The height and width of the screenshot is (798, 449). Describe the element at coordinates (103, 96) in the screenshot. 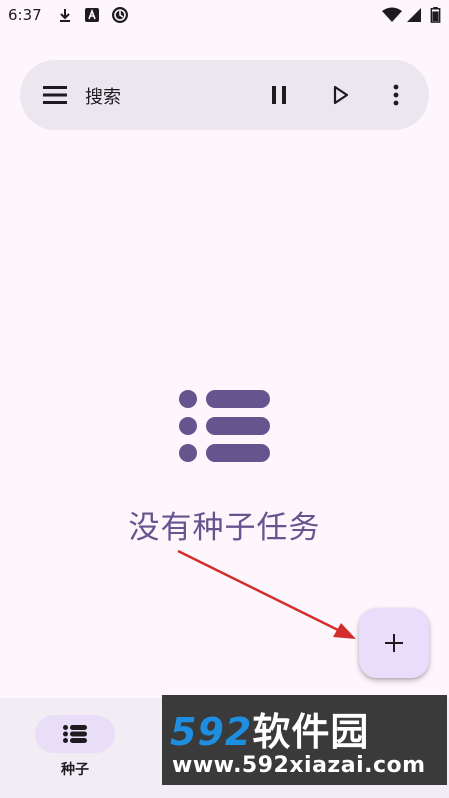

I see `search-input: 搜索` at that location.